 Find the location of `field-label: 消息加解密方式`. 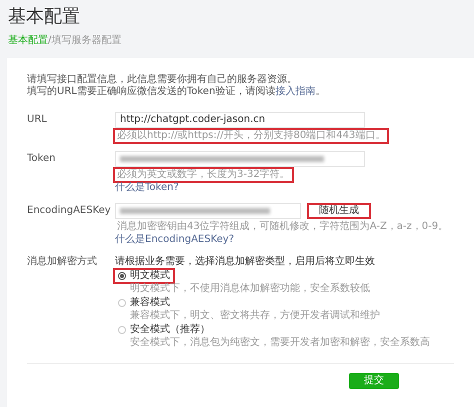

field-label: 消息加解密方式 is located at coordinates (62, 262).